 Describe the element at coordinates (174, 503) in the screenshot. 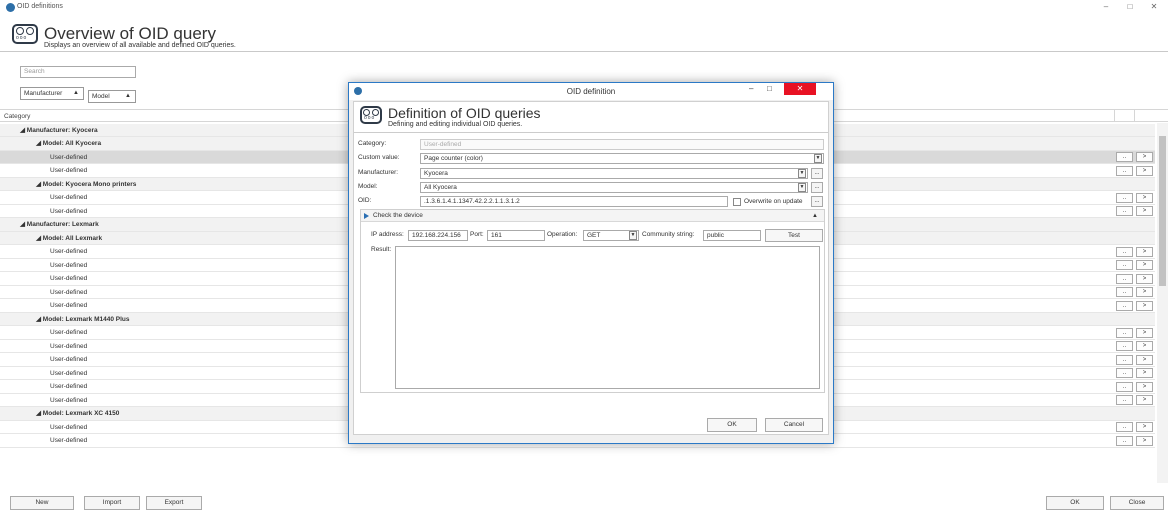

I see `export-button: Export` at that location.